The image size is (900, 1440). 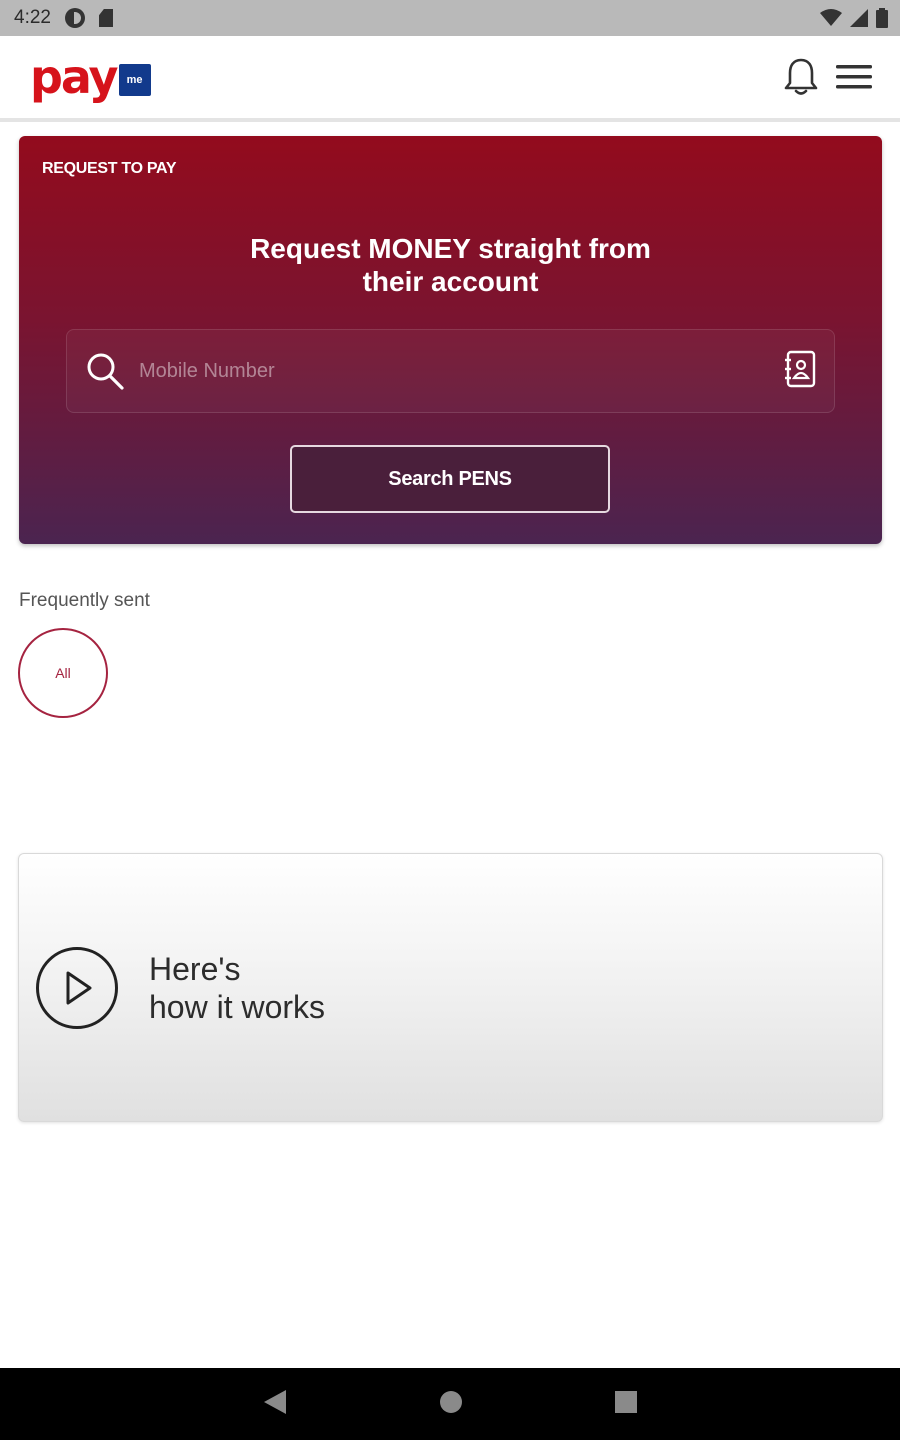 I want to click on play-icon, so click(x=79, y=988).